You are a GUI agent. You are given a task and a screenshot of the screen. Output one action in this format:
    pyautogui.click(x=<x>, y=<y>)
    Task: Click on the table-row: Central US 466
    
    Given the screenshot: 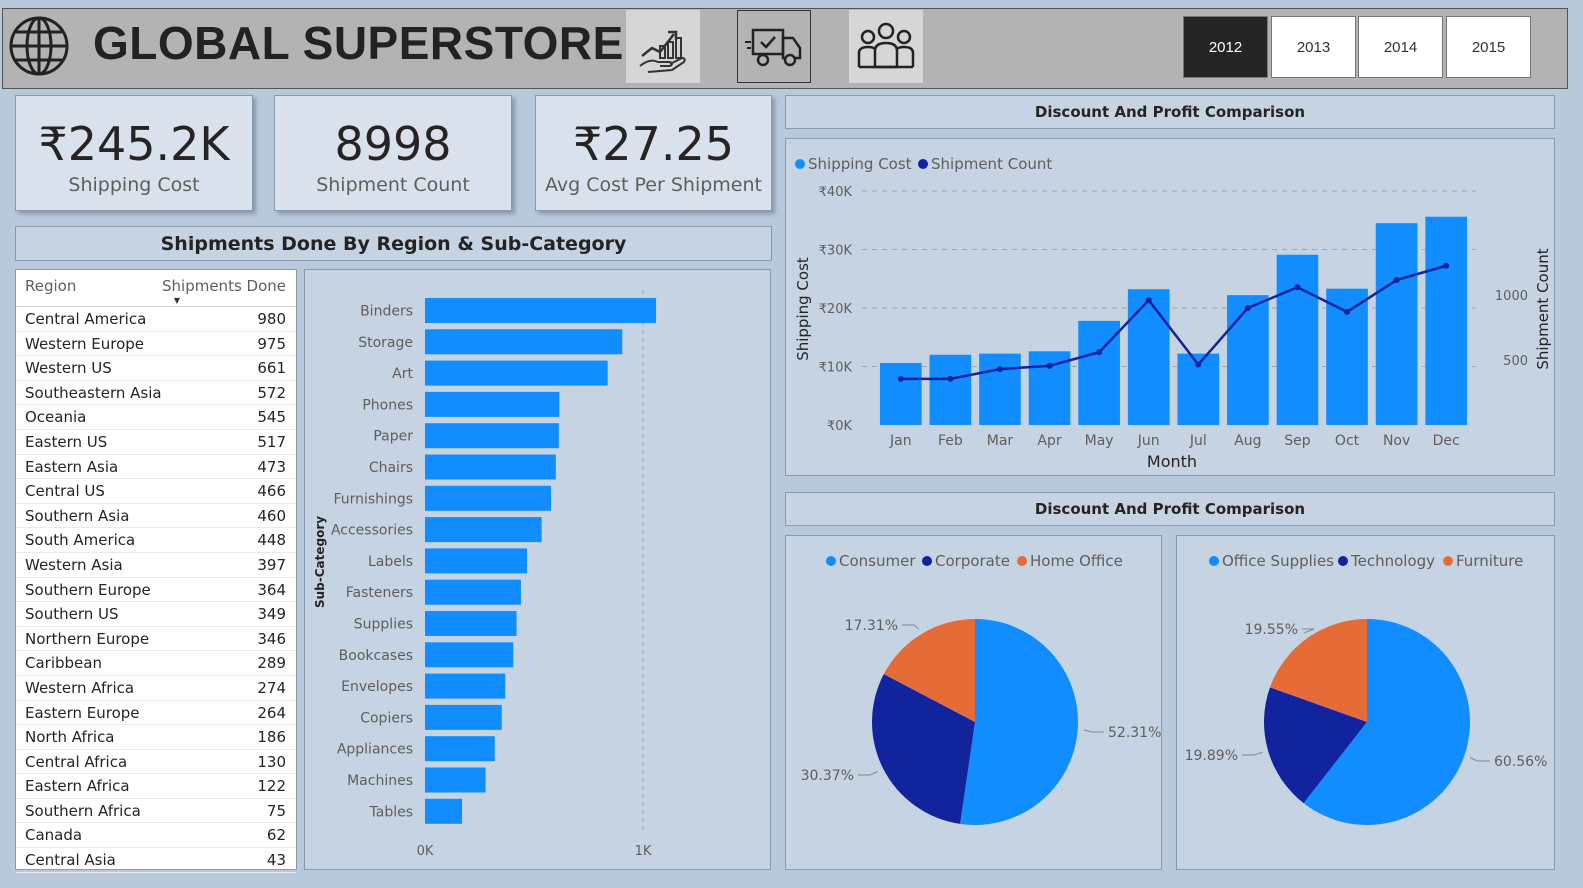 What is the action you would take?
    pyautogui.click(x=156, y=491)
    